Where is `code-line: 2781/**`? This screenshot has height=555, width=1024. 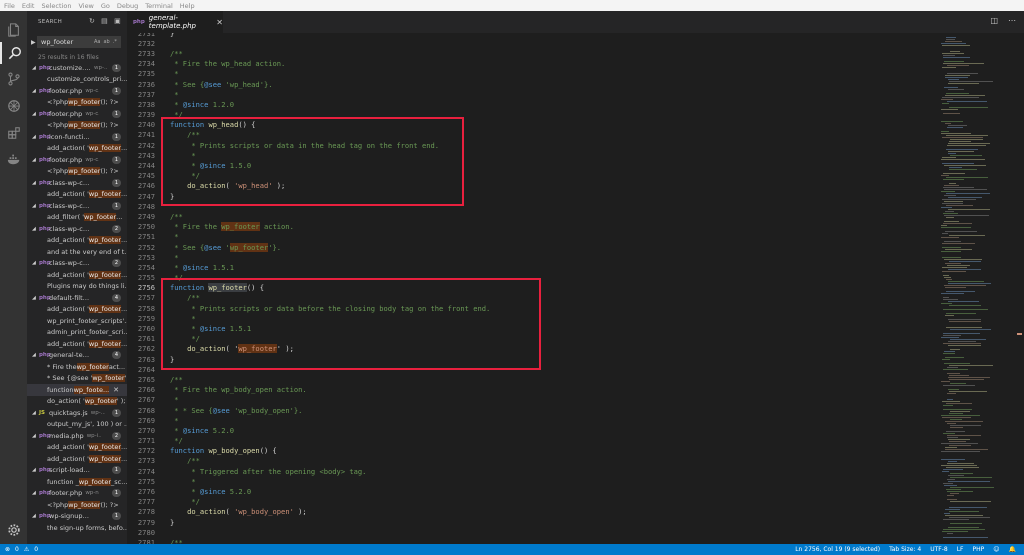 code-line: 2781/** is located at coordinates (308, 540).